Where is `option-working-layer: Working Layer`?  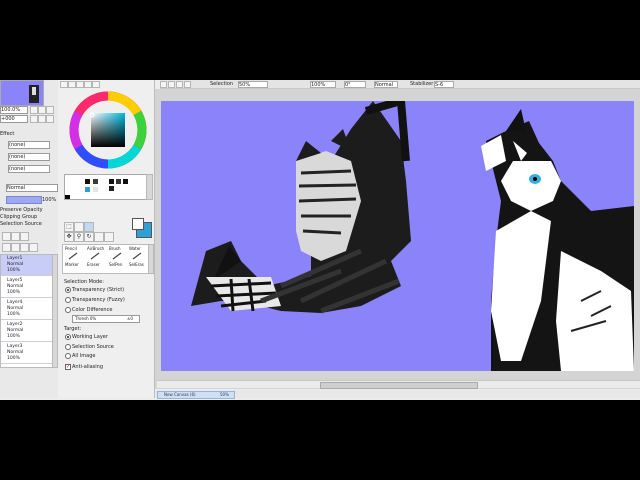 option-working-layer: Working Layer is located at coordinates (90, 337).